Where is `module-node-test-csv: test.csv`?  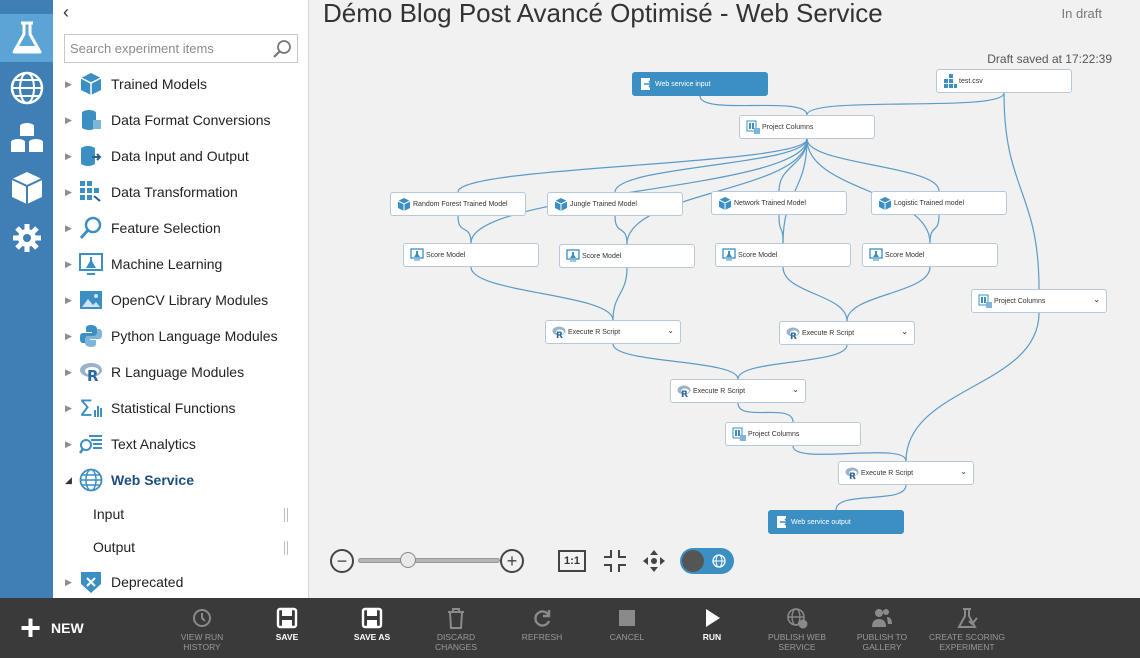 module-node-test-csv: test.csv is located at coordinates (1004, 81).